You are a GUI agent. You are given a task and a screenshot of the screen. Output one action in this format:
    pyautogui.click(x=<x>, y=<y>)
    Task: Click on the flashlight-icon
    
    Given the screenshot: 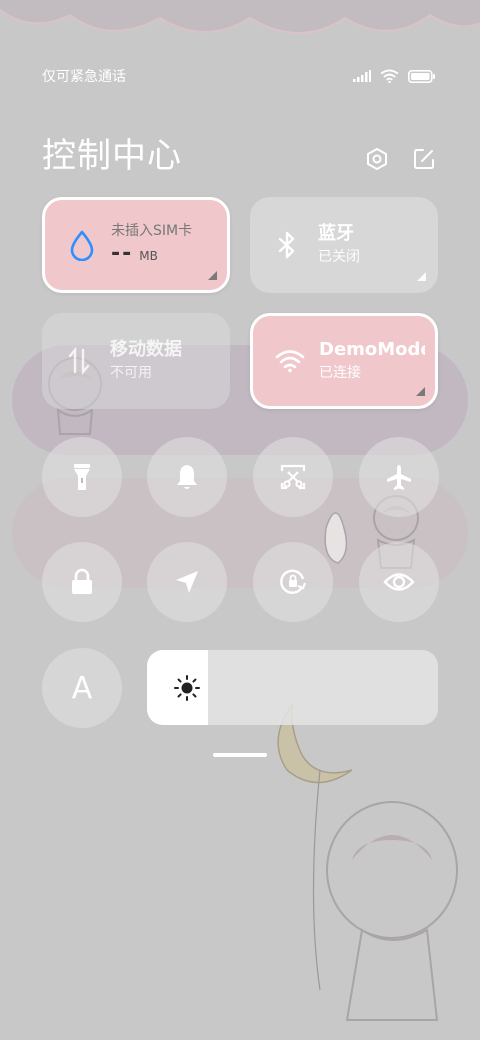 What is the action you would take?
    pyautogui.click(x=82, y=477)
    